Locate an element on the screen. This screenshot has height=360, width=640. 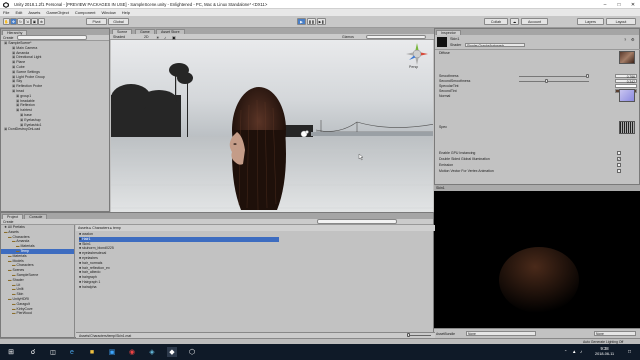
second-smoothness-slider-handle is located at coordinates (546, 81).